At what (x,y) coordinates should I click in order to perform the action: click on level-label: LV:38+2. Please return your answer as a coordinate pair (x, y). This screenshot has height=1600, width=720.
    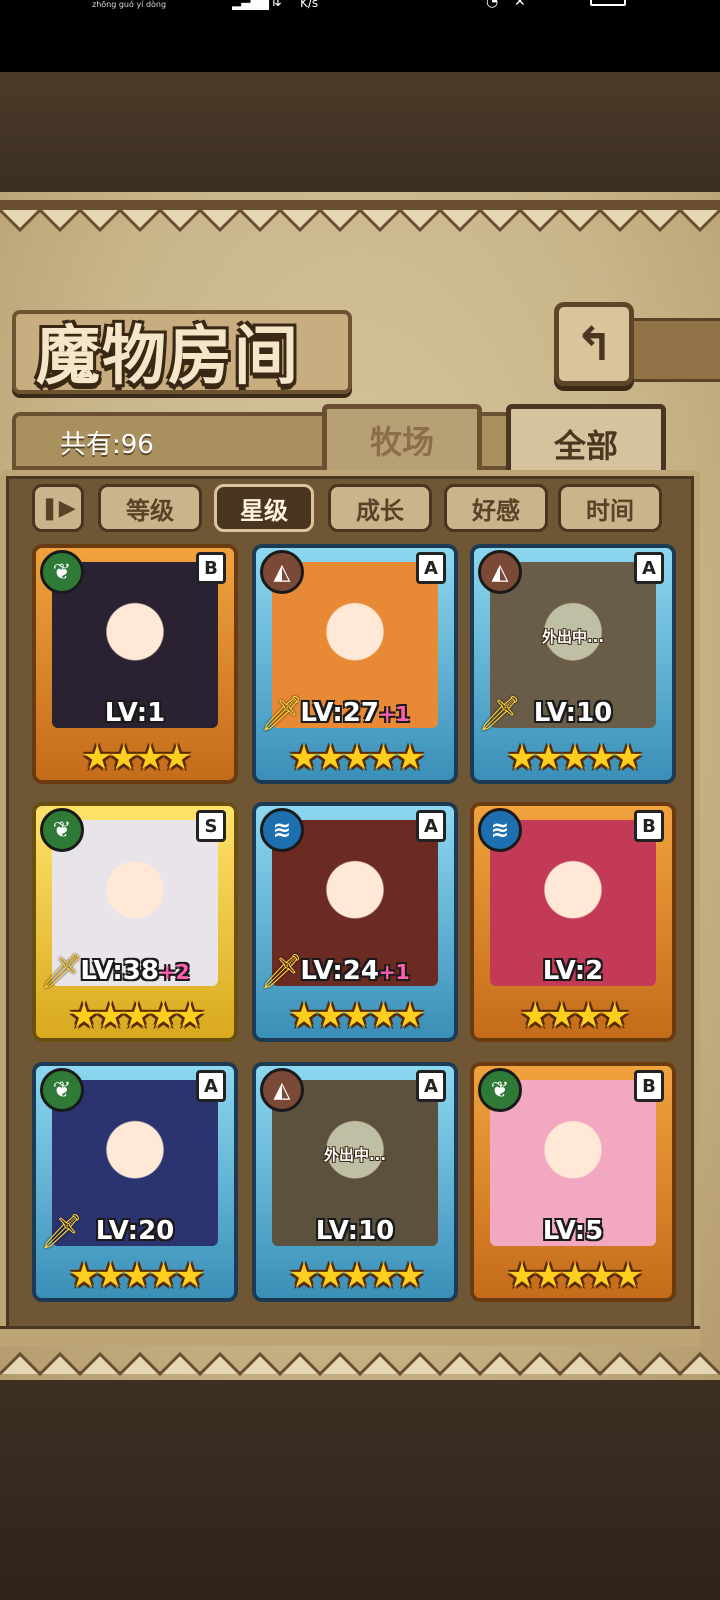
    Looking at the image, I should click on (135, 971).